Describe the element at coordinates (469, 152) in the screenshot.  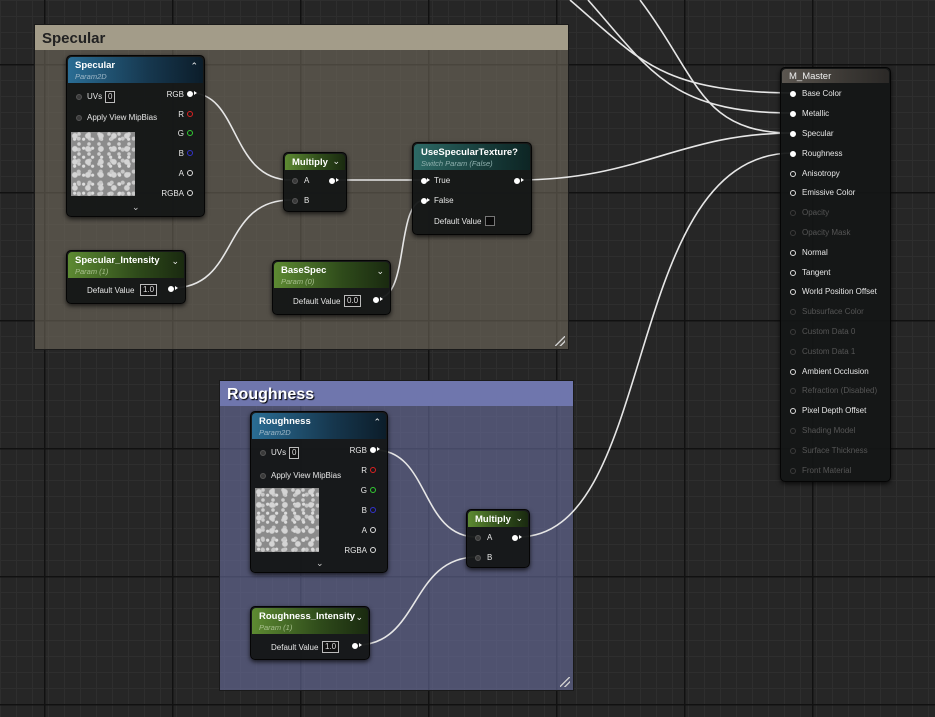
I see `node-title: UseSpecularTexture?` at that location.